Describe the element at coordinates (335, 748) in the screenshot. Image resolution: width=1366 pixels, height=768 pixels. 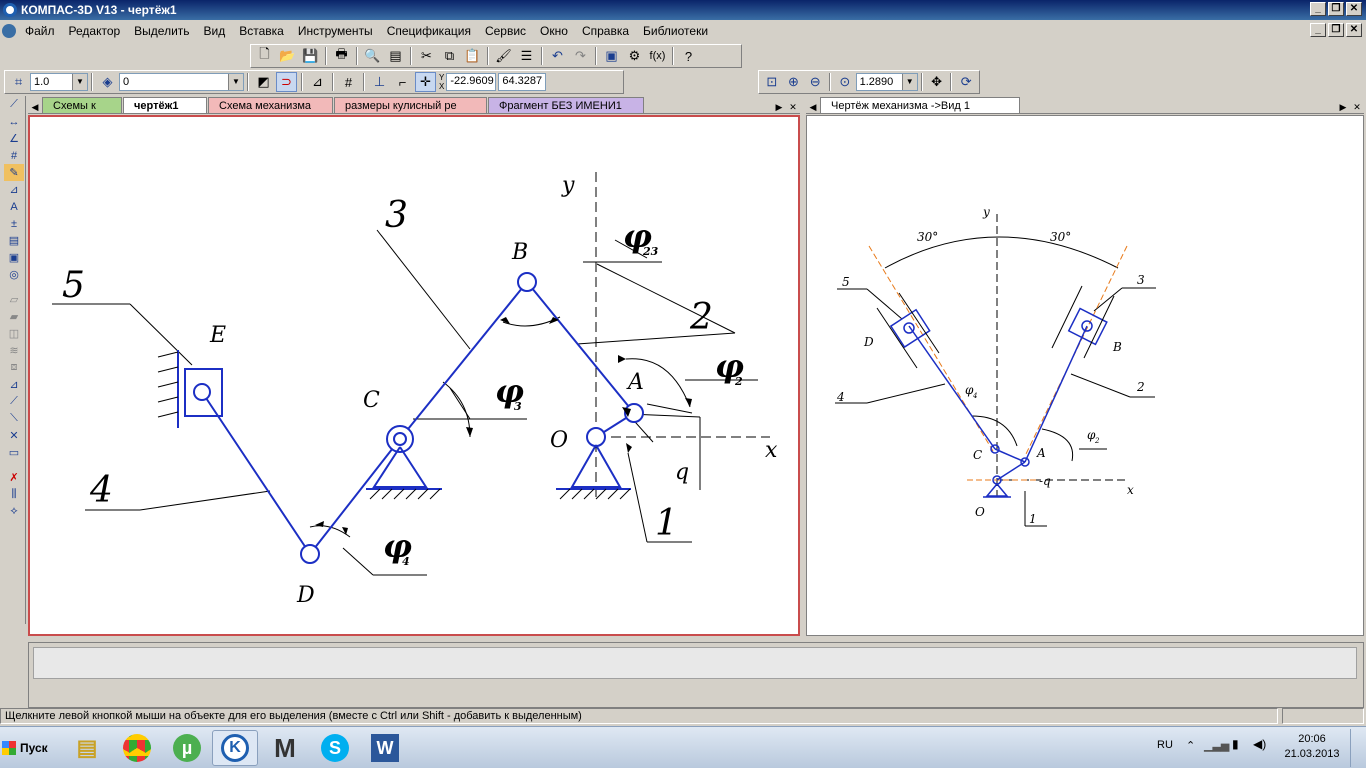
I see `skype-taskbar-icon: S` at that location.